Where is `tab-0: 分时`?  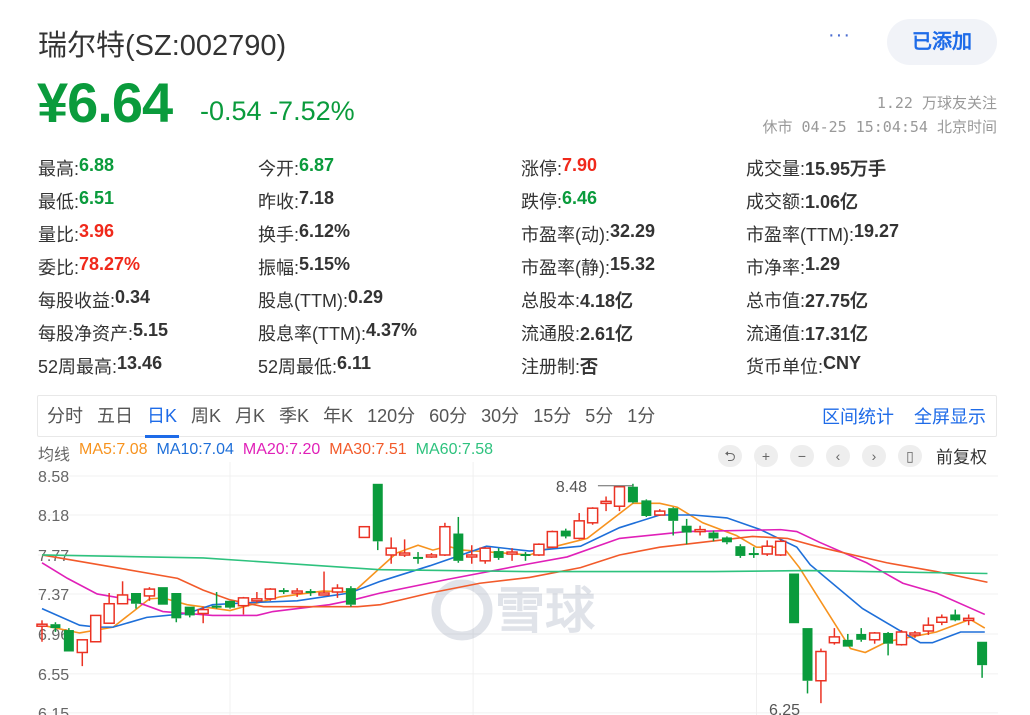
tab-0: 分时 is located at coordinates (65, 416).